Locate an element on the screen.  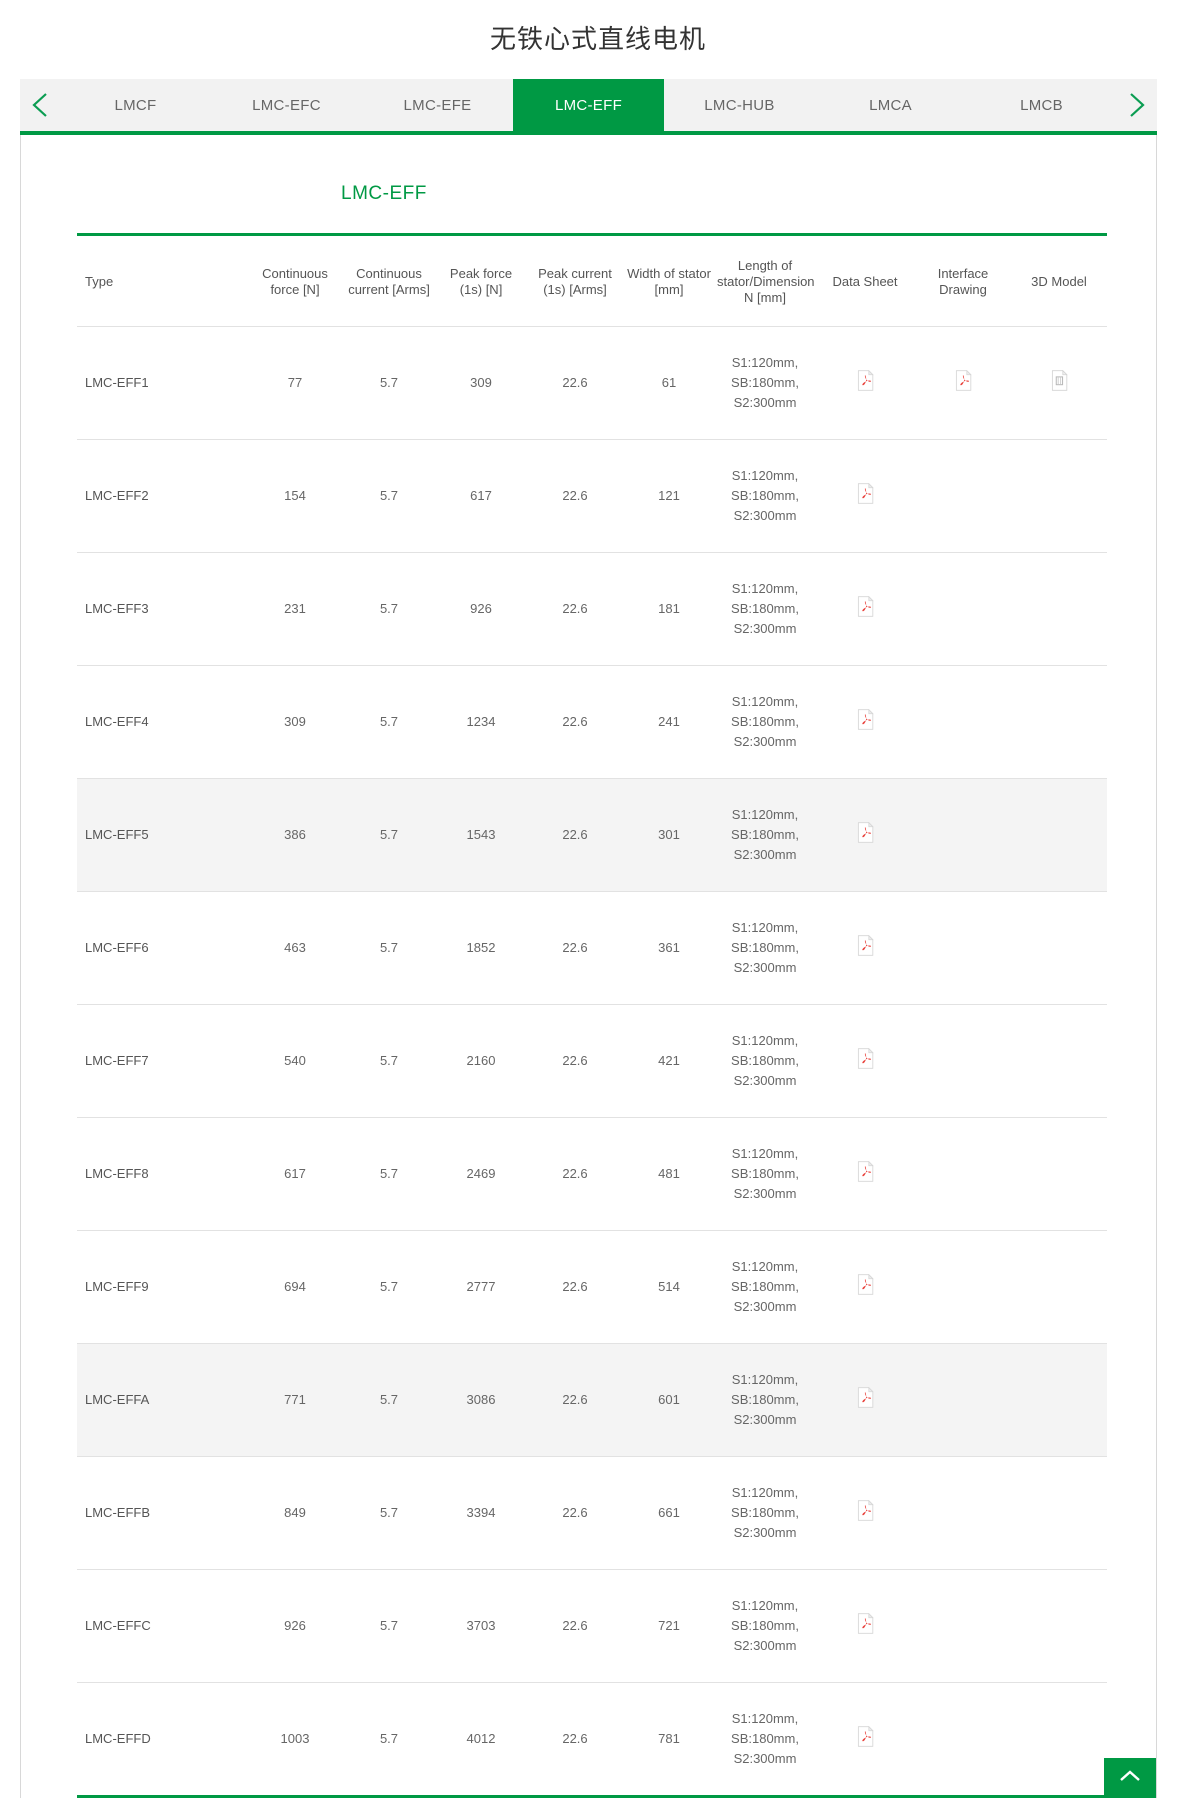
tab-lmc-efe: LMC-EFE is located at coordinates (437, 105).